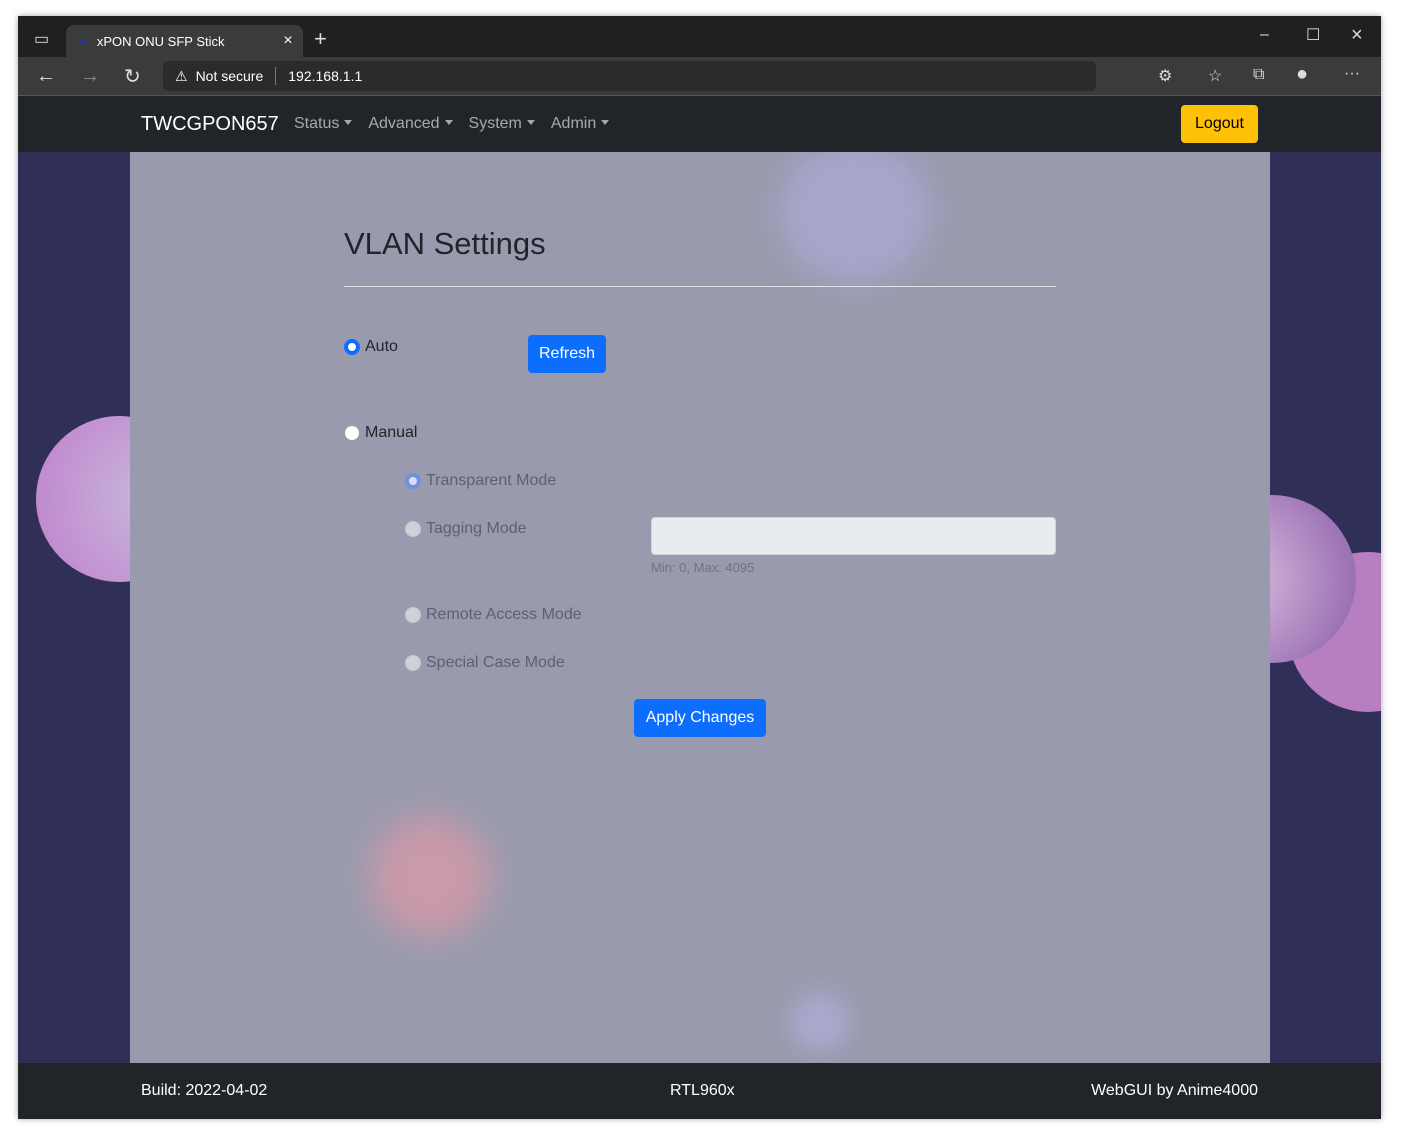 The width and height of the screenshot is (1403, 1142). I want to click on remote-access-mode-radio: Remote Access Mode, so click(493, 615).